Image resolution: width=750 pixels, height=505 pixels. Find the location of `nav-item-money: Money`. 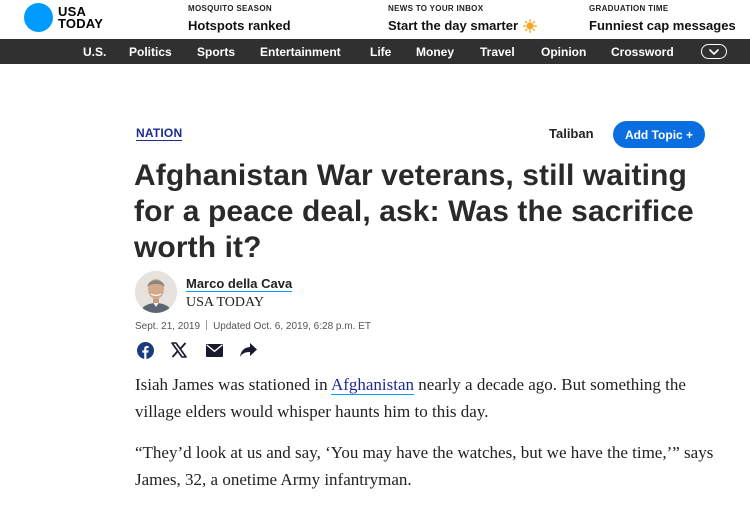

nav-item-money: Money is located at coordinates (435, 52).